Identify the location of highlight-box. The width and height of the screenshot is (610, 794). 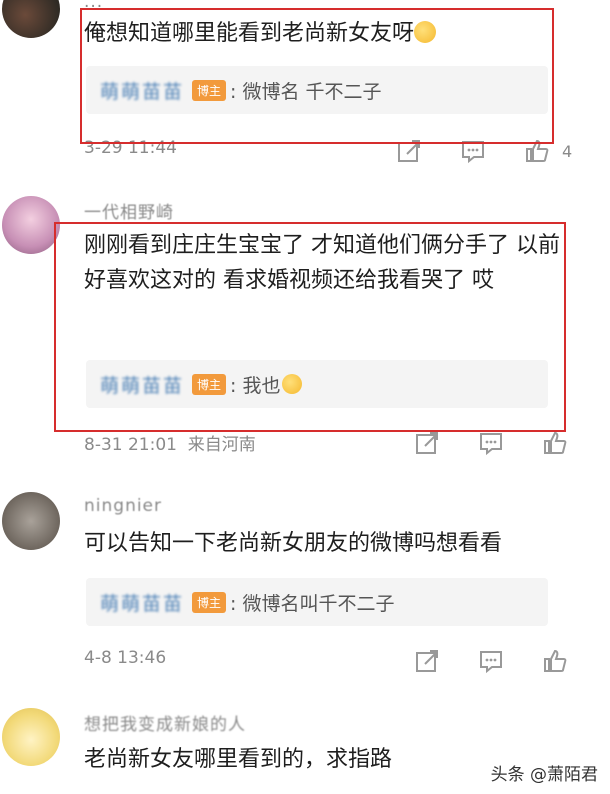
(317, 76).